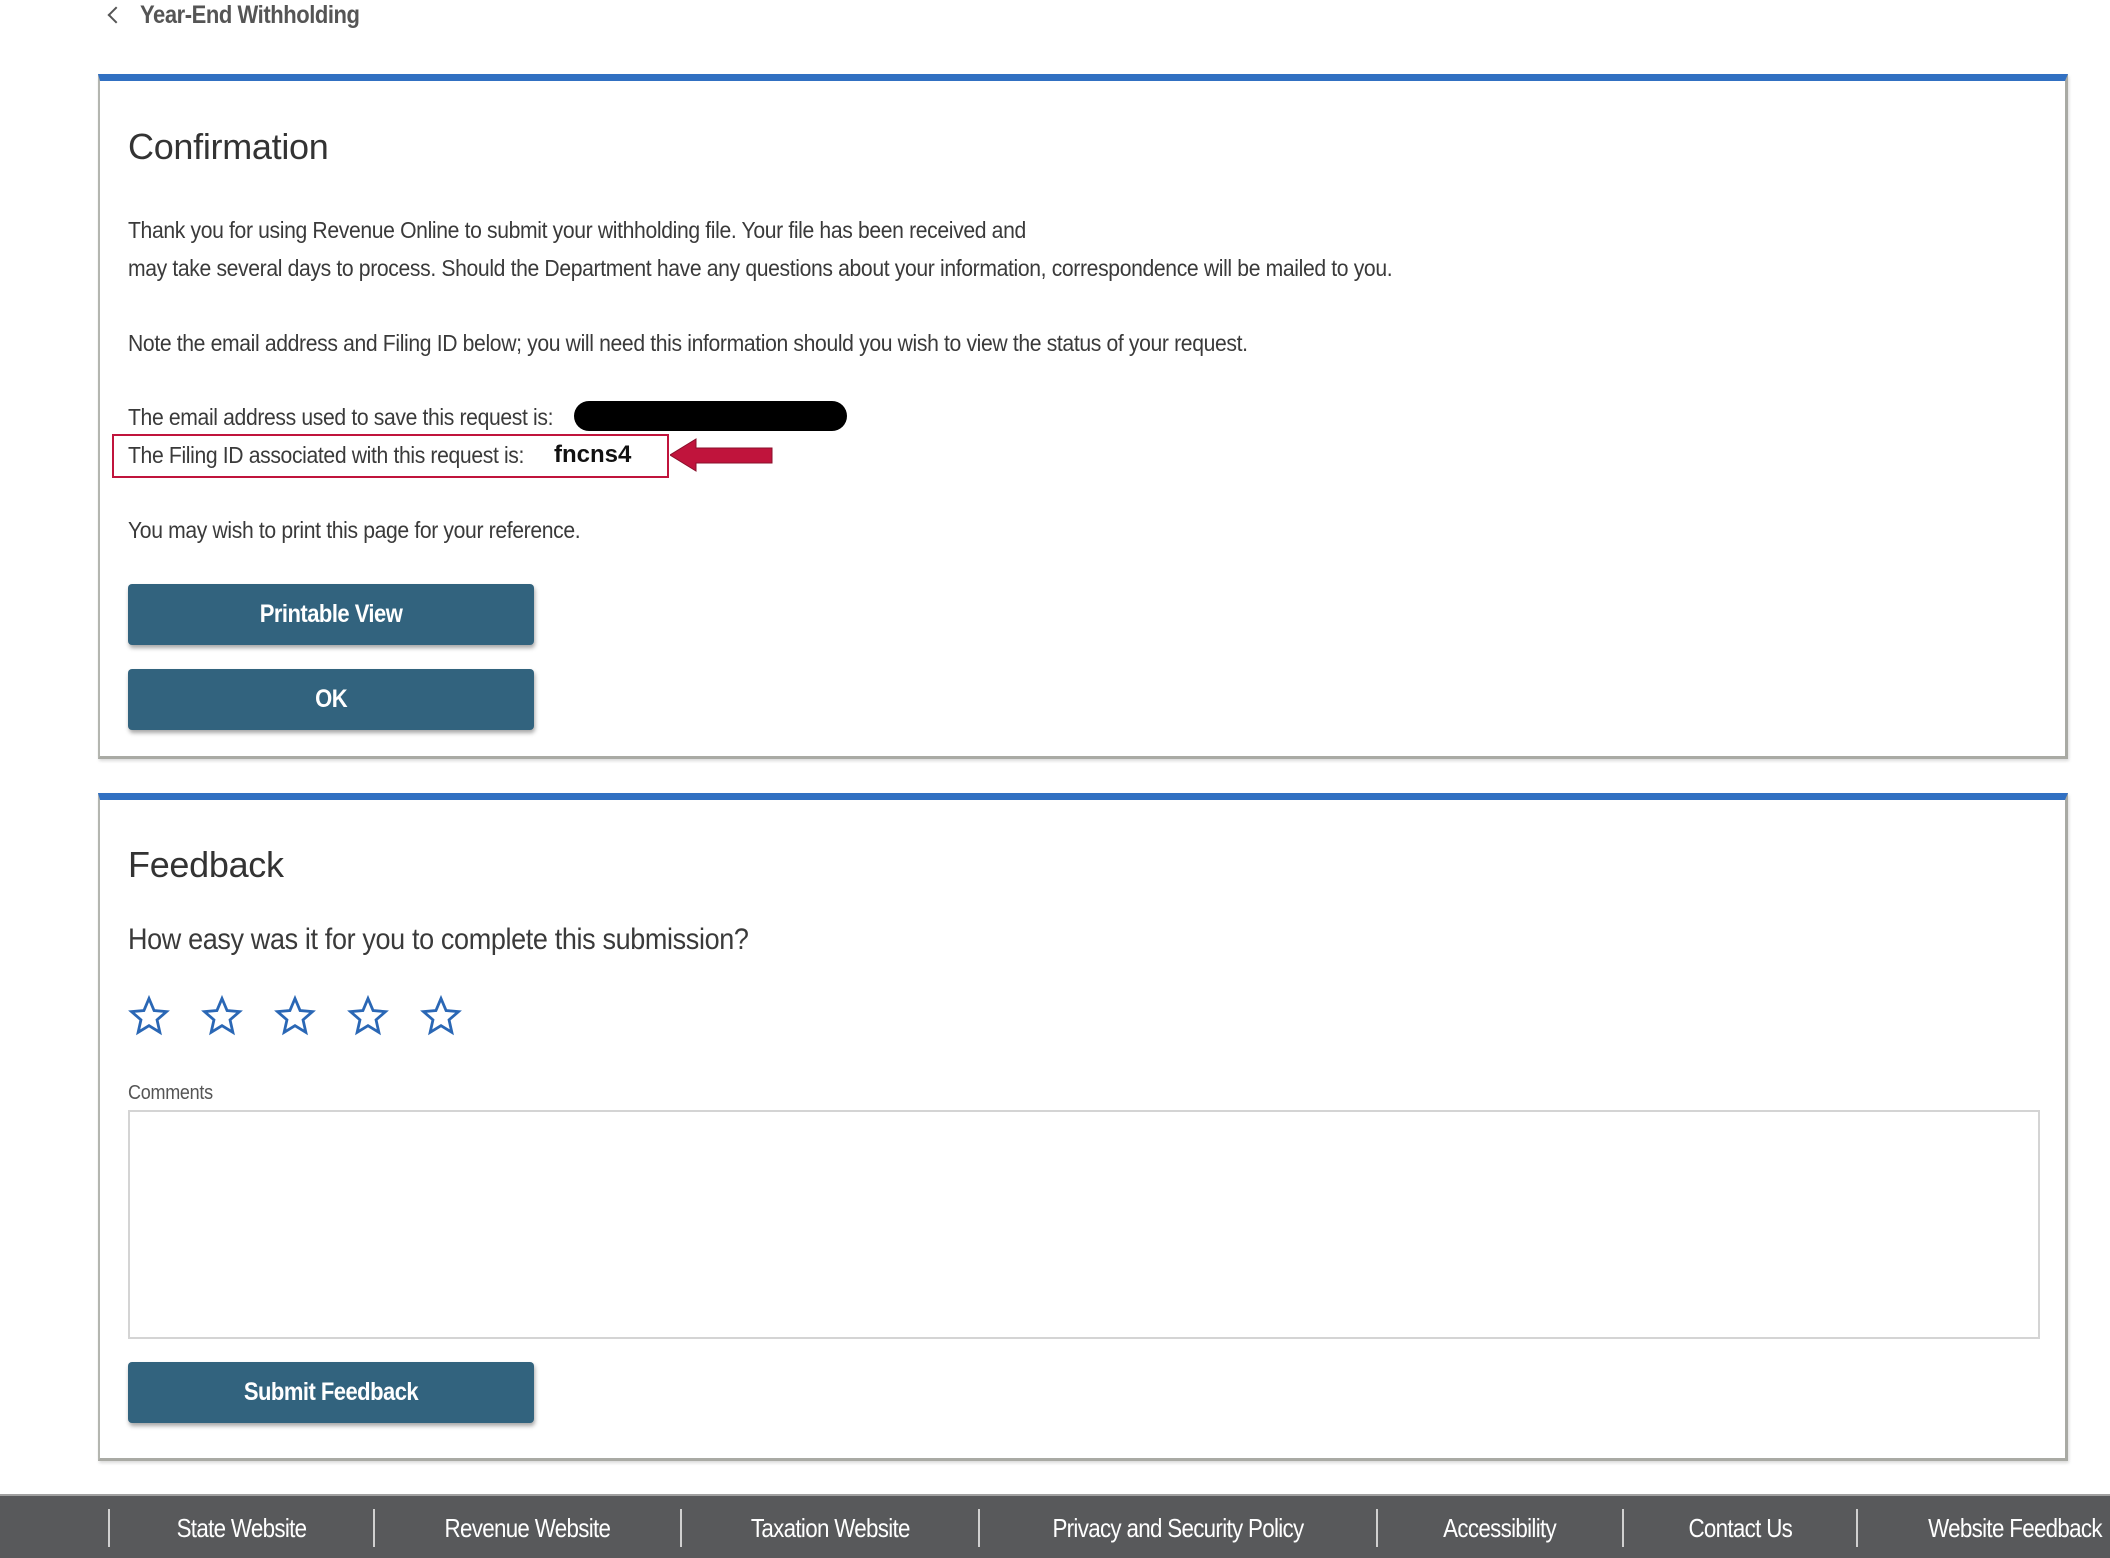 The height and width of the screenshot is (1558, 2110). What do you see at coordinates (206, 864) in the screenshot?
I see `feedback-title: Feedback` at bounding box center [206, 864].